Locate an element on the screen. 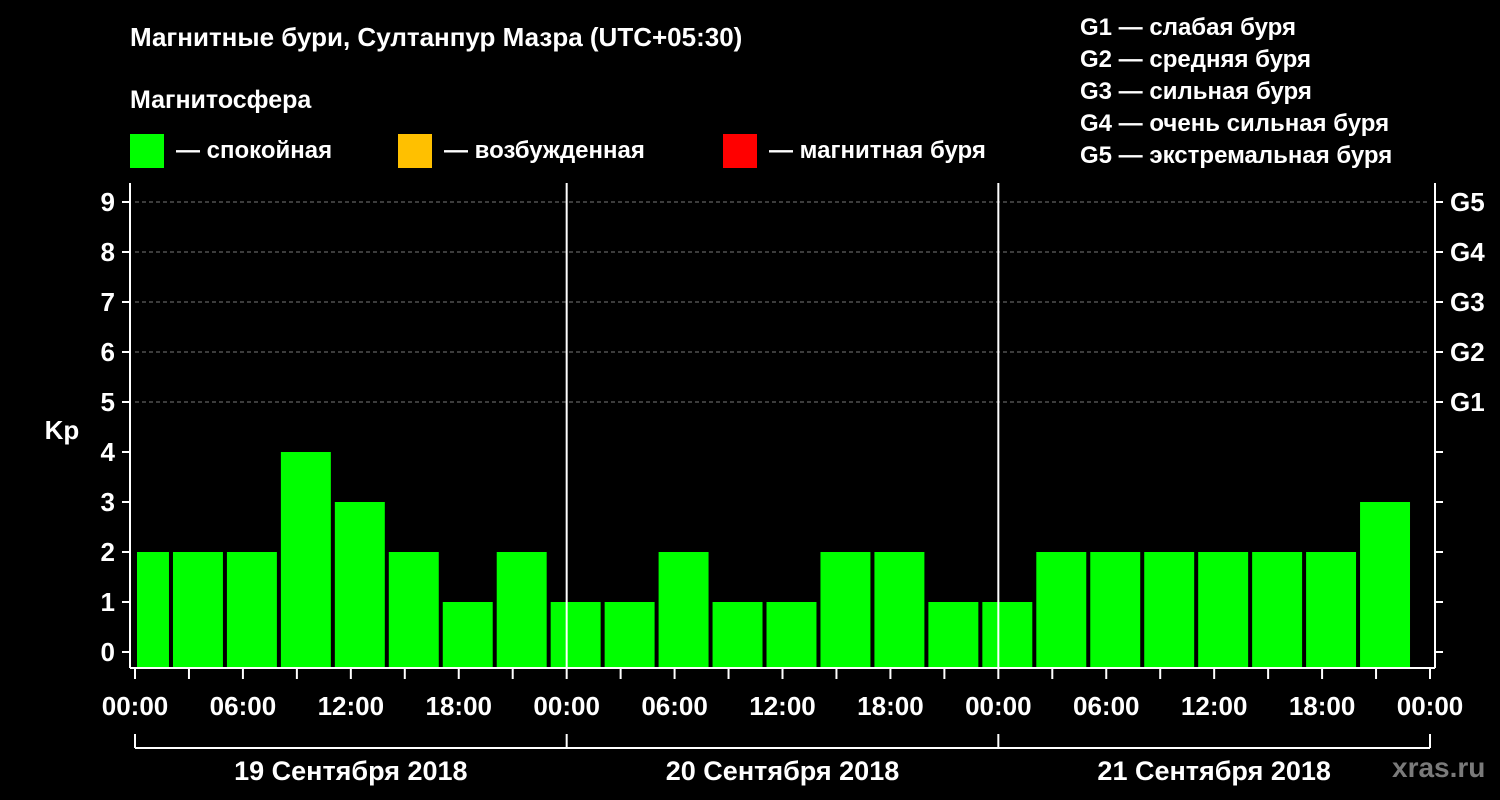 This screenshot has width=1500, height=800. y-tick-label-6: 6 is located at coordinates (108, 352).